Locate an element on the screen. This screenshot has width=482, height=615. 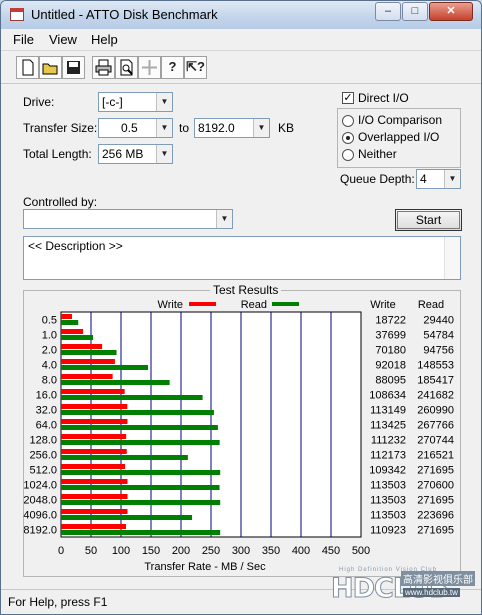
maximize-button: □ is located at coordinates (415, 11).